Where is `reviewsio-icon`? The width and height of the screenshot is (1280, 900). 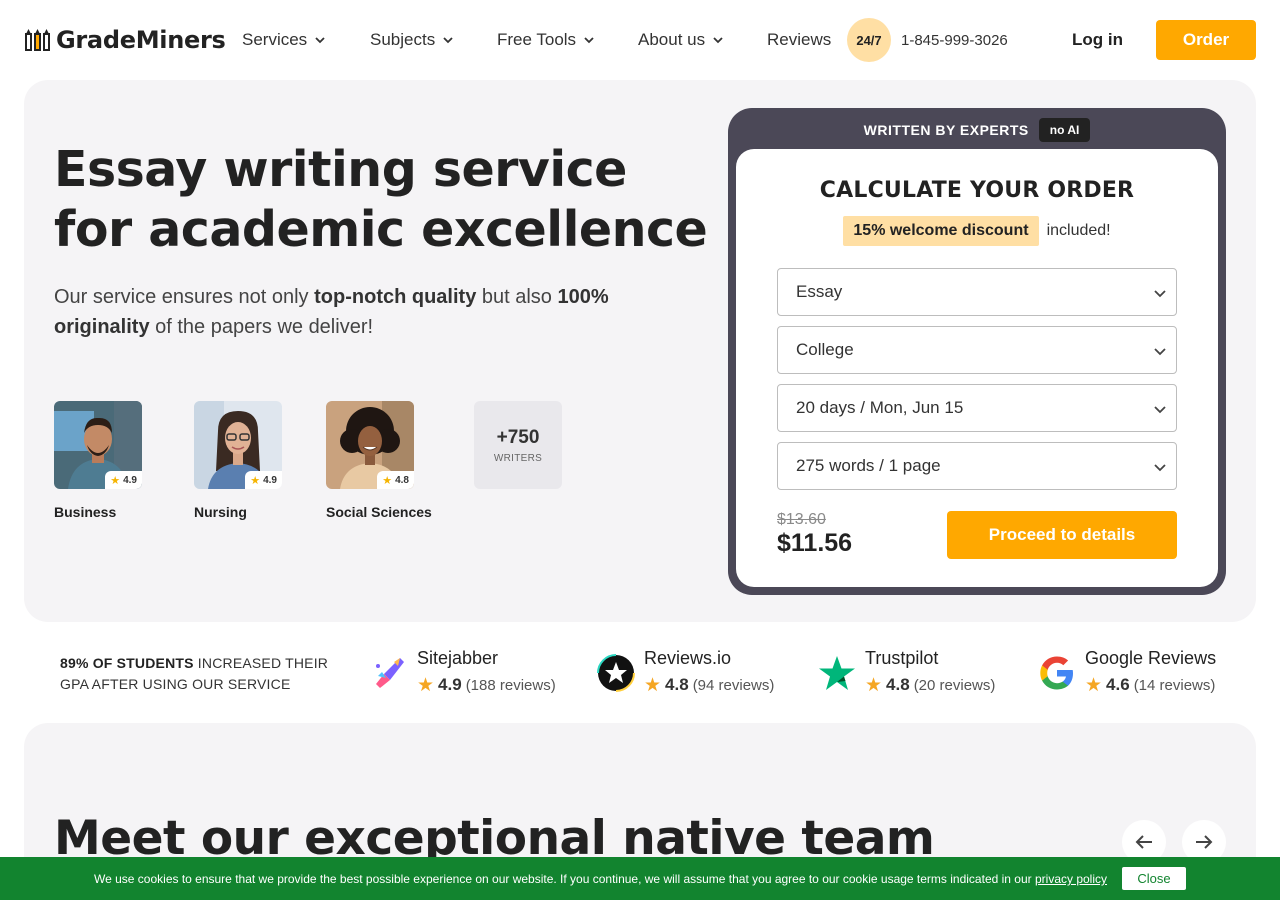 reviewsio-icon is located at coordinates (616, 673).